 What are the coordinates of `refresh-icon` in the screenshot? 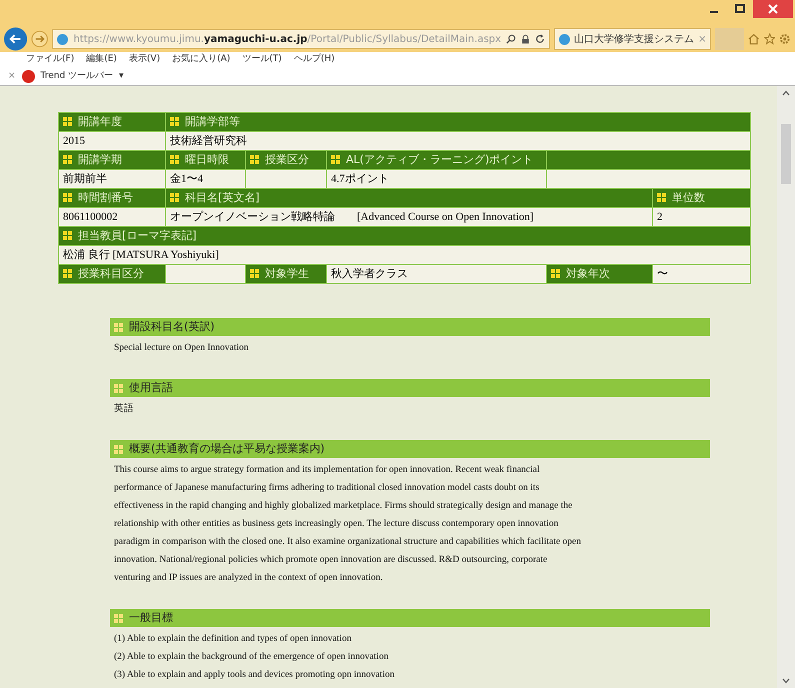 It's located at (540, 39).